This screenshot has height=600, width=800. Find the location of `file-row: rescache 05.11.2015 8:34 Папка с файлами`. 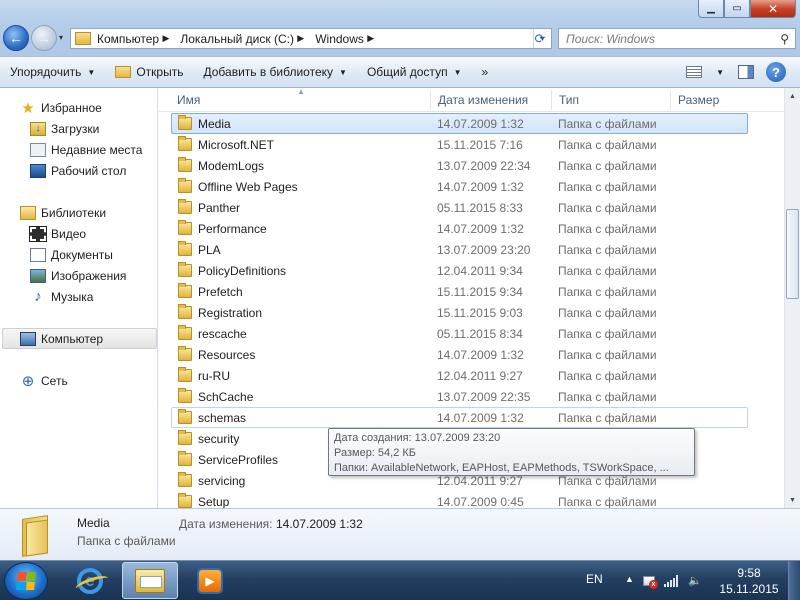

file-row: rescache 05.11.2015 8:34 Папка с файлами is located at coordinates (459, 333).